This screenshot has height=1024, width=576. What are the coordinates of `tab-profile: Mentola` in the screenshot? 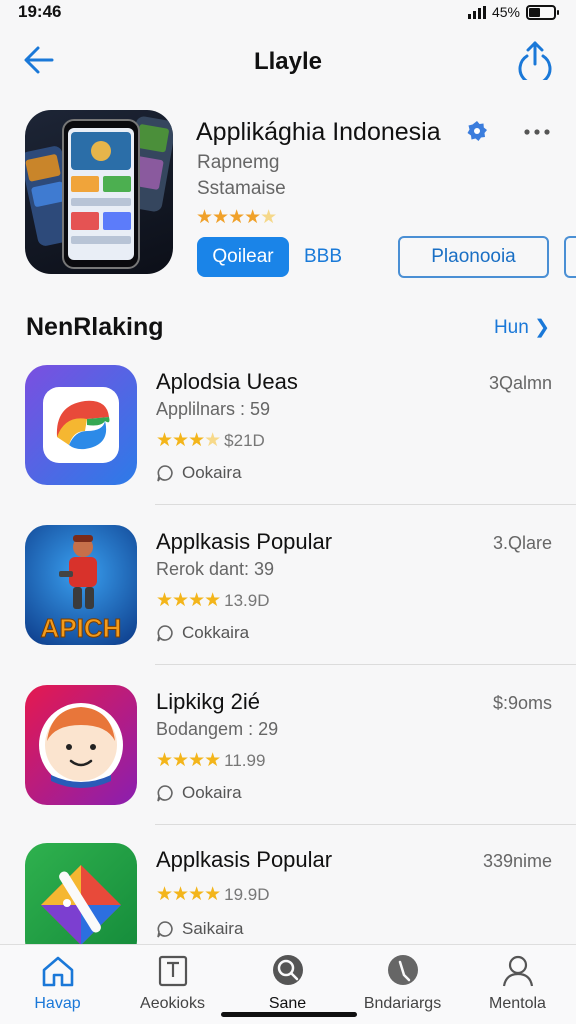 It's located at (517, 984).